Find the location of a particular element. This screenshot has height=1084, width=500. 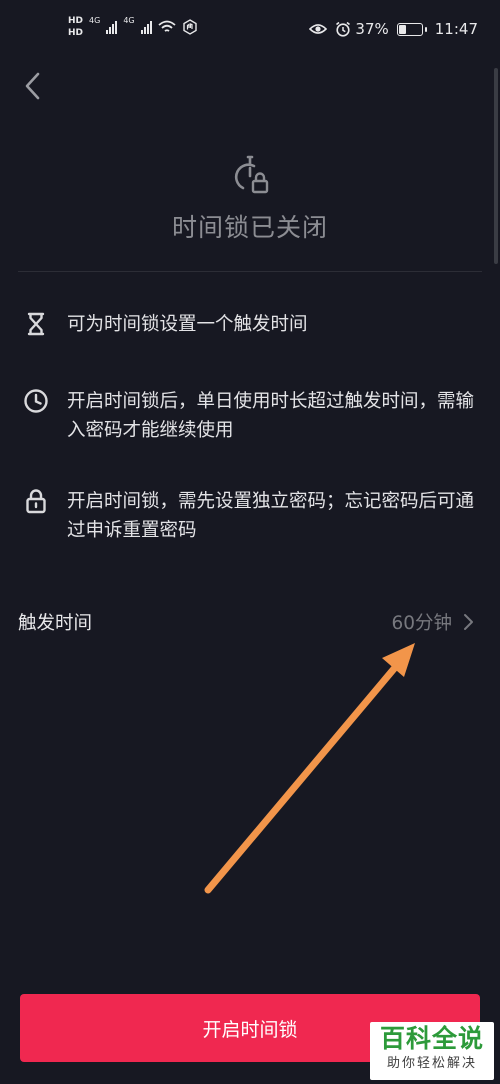

trigger-time-row: 触发时间 60分钟 is located at coordinates (250, 622).